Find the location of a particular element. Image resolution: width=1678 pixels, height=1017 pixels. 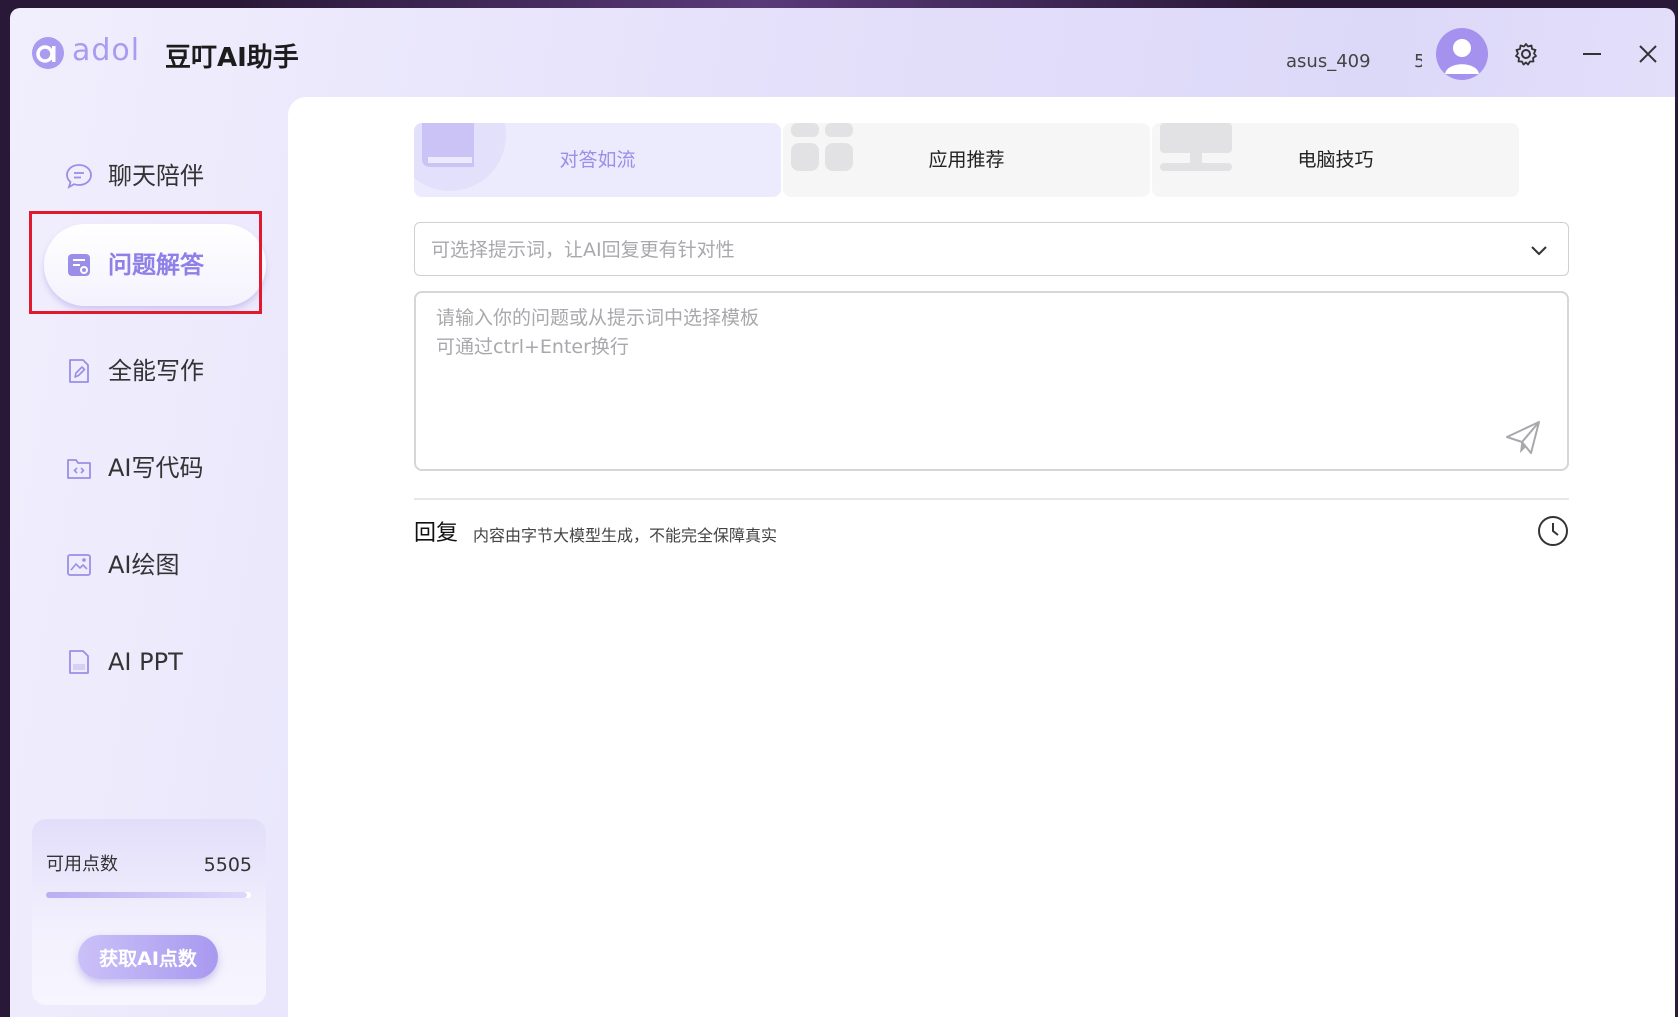

sidebar-item-label: AI绘图 is located at coordinates (144, 565).